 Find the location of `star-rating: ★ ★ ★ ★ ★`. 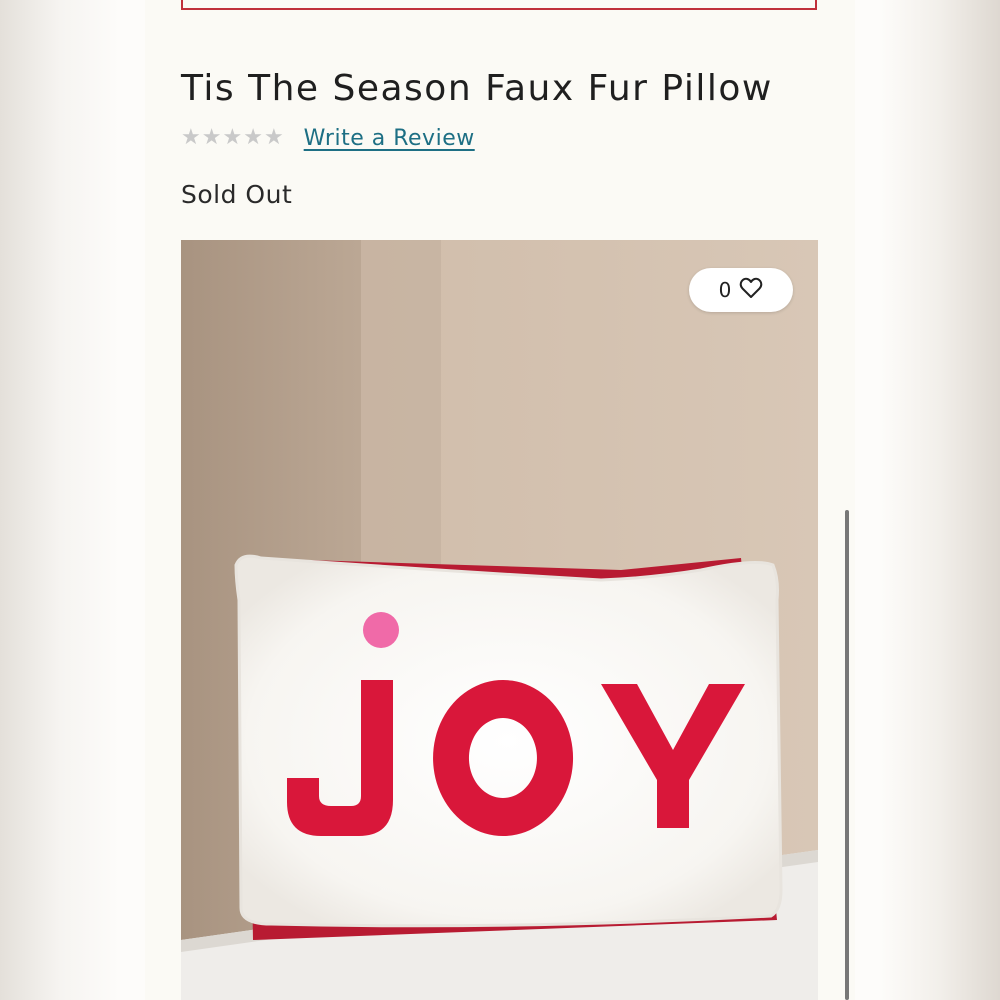

star-rating: ★ ★ ★ ★ ★ is located at coordinates (232, 138).